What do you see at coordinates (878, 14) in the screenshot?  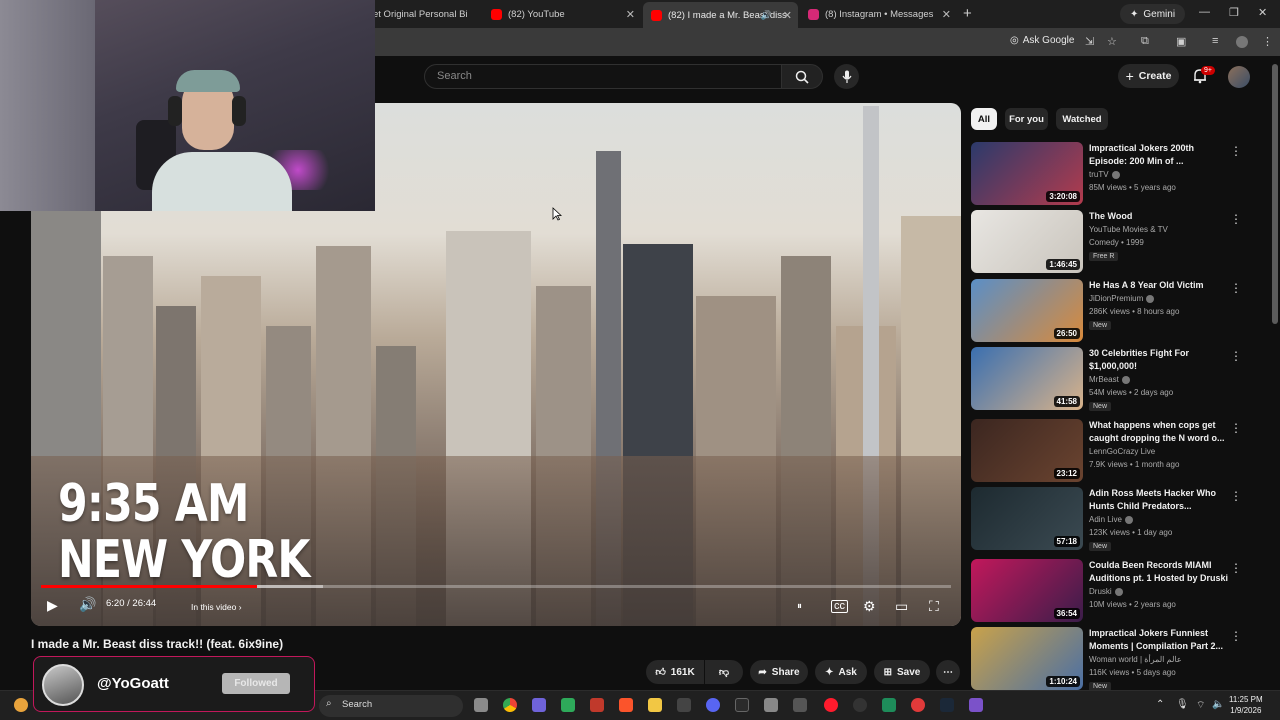 I see `browser-tab-instagram: (8) Instagram • Messages ✕` at bounding box center [878, 14].